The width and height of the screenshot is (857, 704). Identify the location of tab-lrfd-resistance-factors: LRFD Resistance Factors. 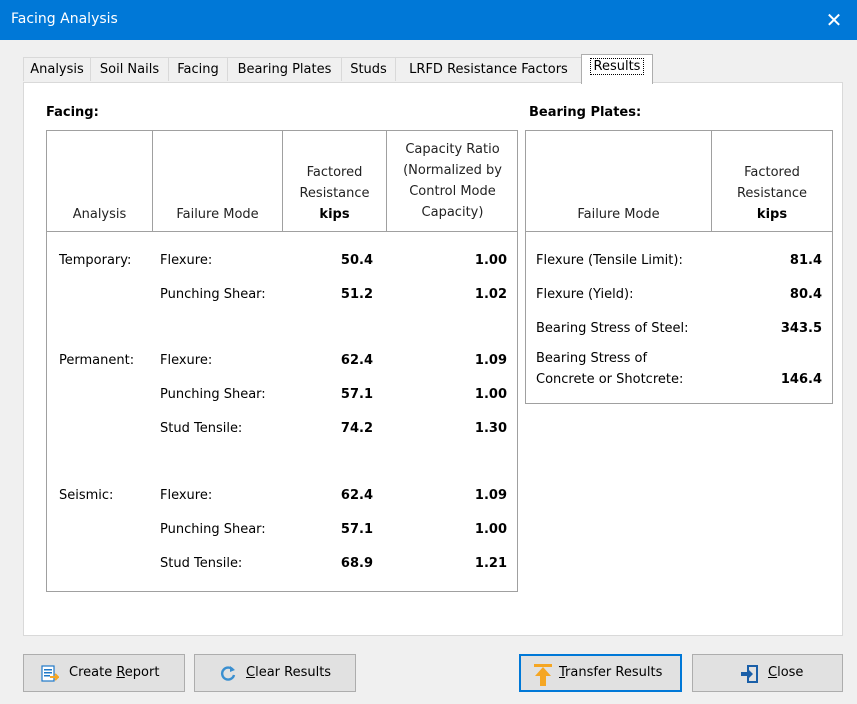
(488, 69).